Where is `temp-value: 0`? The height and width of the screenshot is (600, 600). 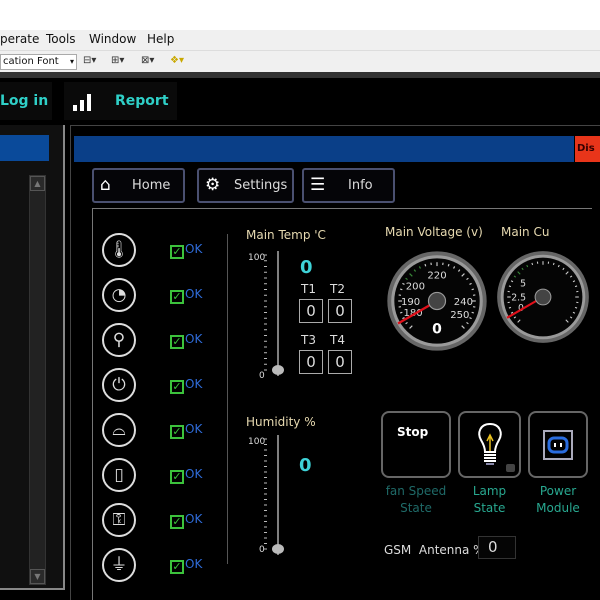 temp-value: 0 is located at coordinates (306, 267).